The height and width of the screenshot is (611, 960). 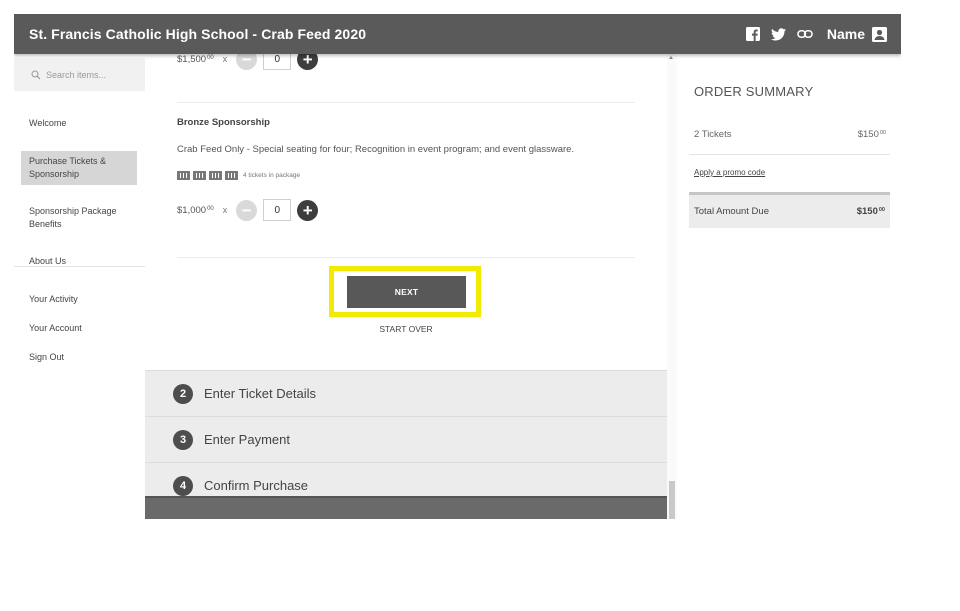 What do you see at coordinates (183, 393) in the screenshot?
I see `step-number: 2` at bounding box center [183, 393].